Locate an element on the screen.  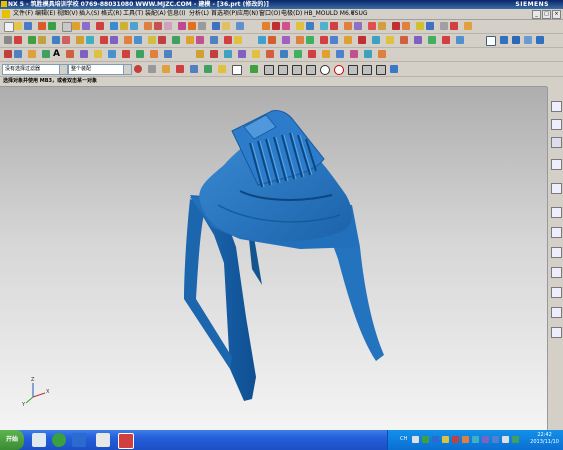
menu-info: 信息(I) is located at coordinates (176, 14).